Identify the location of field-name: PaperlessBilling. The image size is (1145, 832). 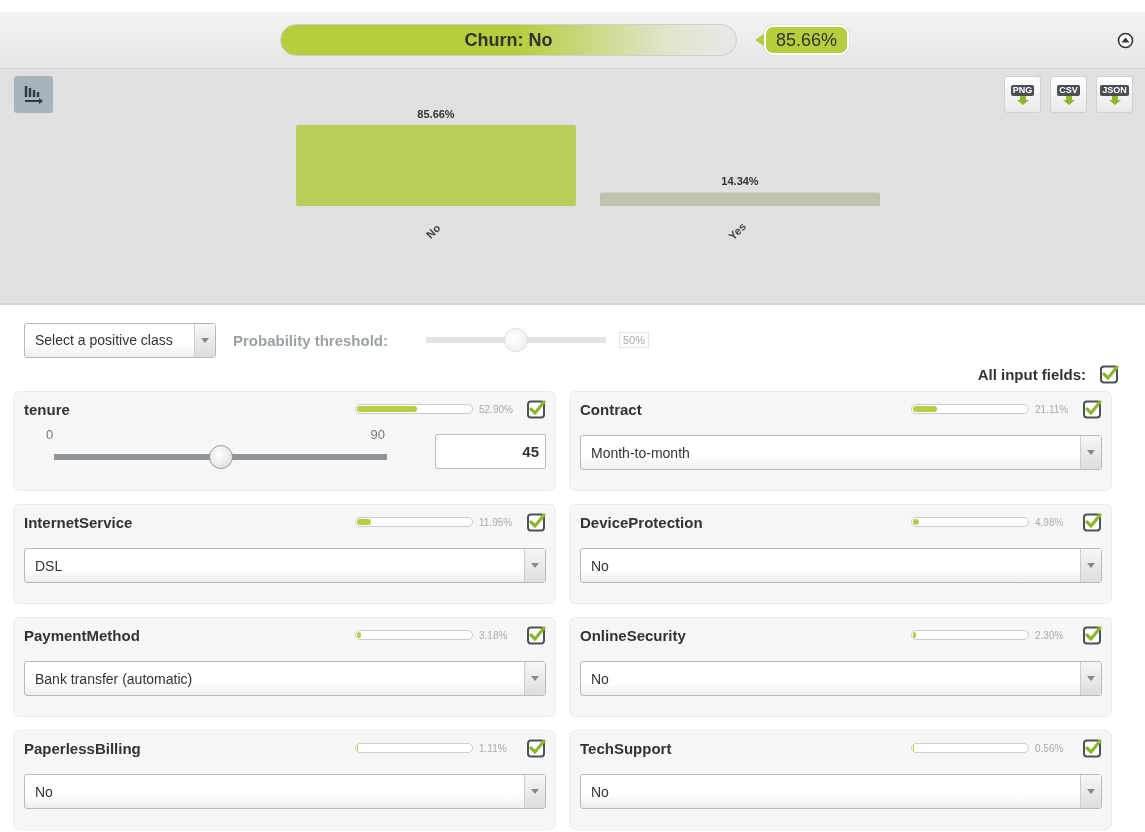
(83, 748).